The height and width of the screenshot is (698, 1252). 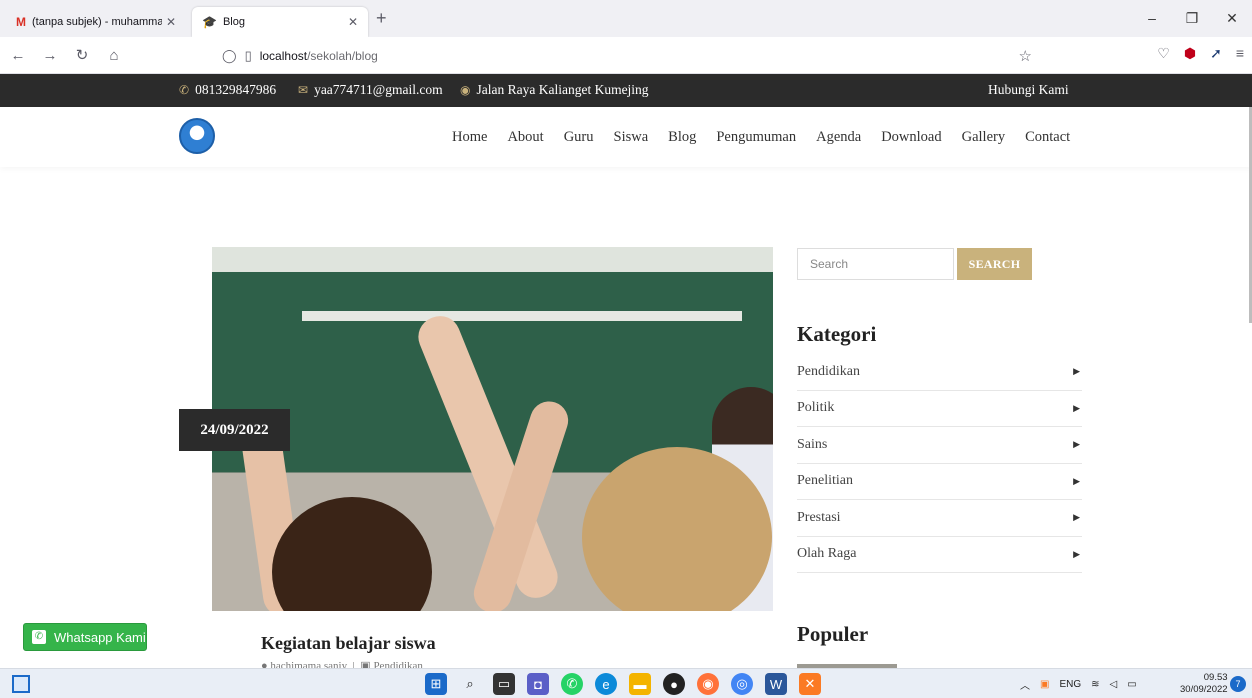 What do you see at coordinates (973, 664) in the screenshot?
I see `popular-post-title` at bounding box center [973, 664].